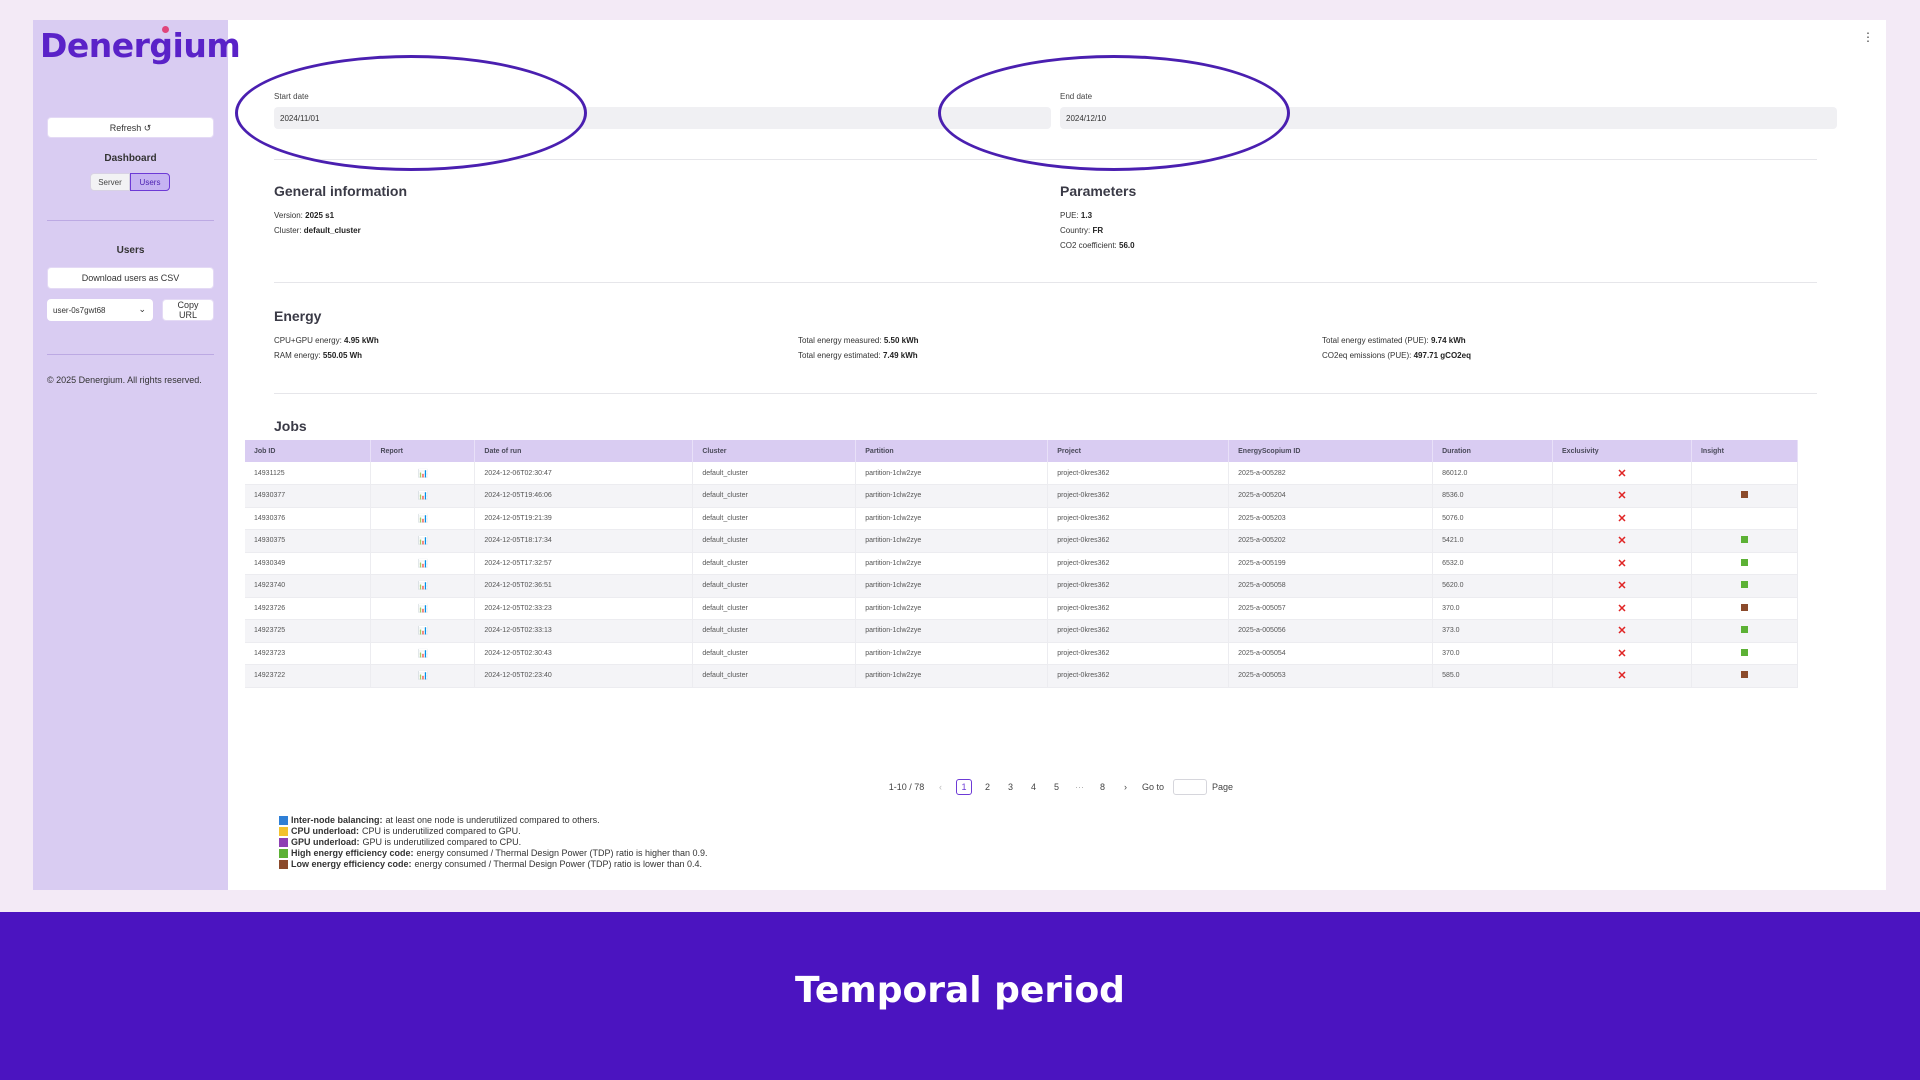 This screenshot has height=1080, width=1920. I want to click on pagination: 1-10 / 78 ‹ 1 2 3 4 5 ··· 8 › Go to Page, so click(1059, 787).